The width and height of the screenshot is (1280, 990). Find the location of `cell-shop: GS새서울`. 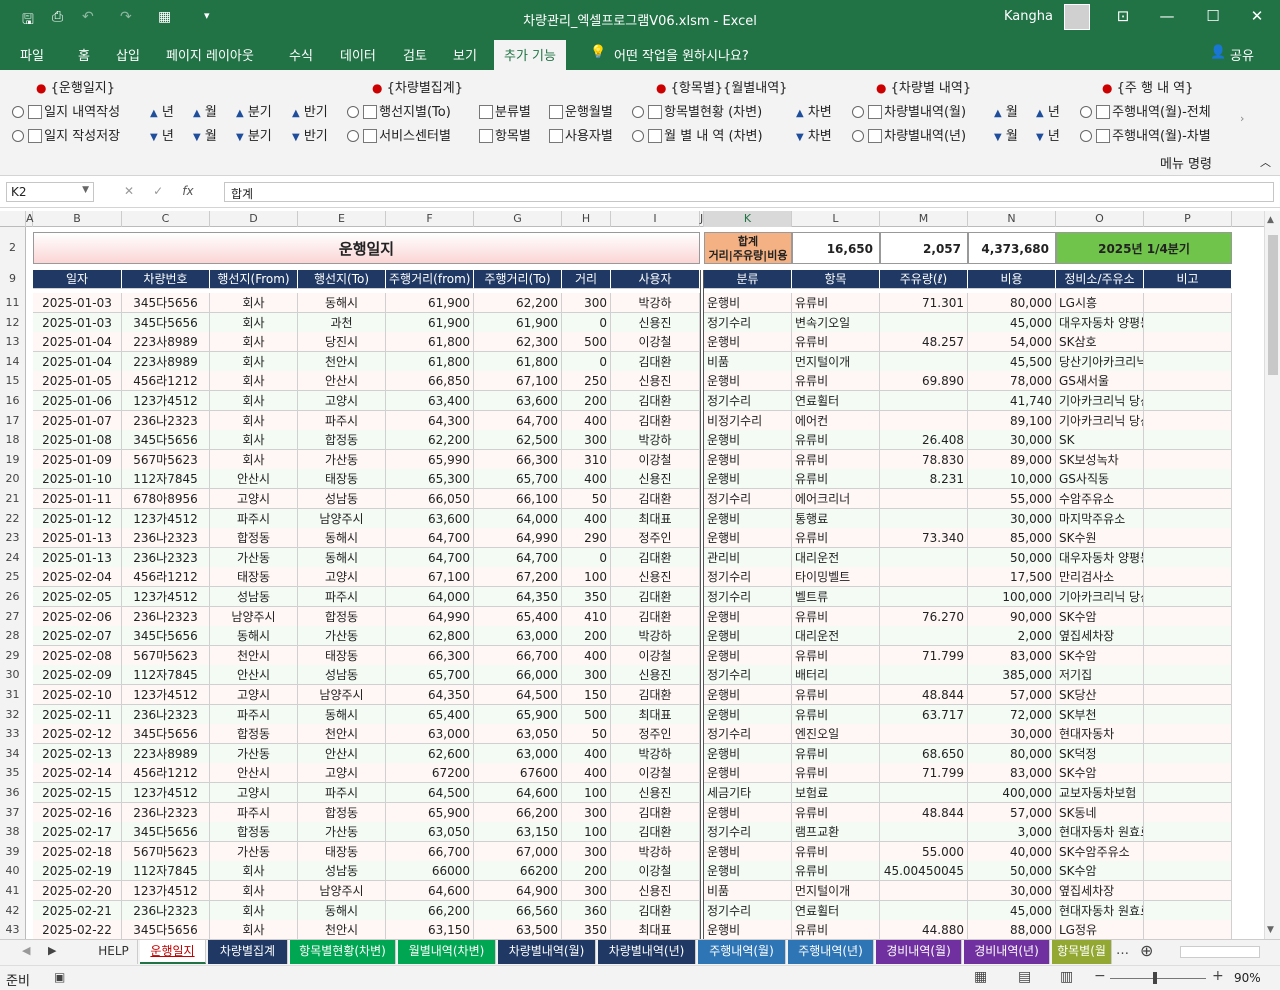

cell-shop: GS새서울 is located at coordinates (1100, 381).